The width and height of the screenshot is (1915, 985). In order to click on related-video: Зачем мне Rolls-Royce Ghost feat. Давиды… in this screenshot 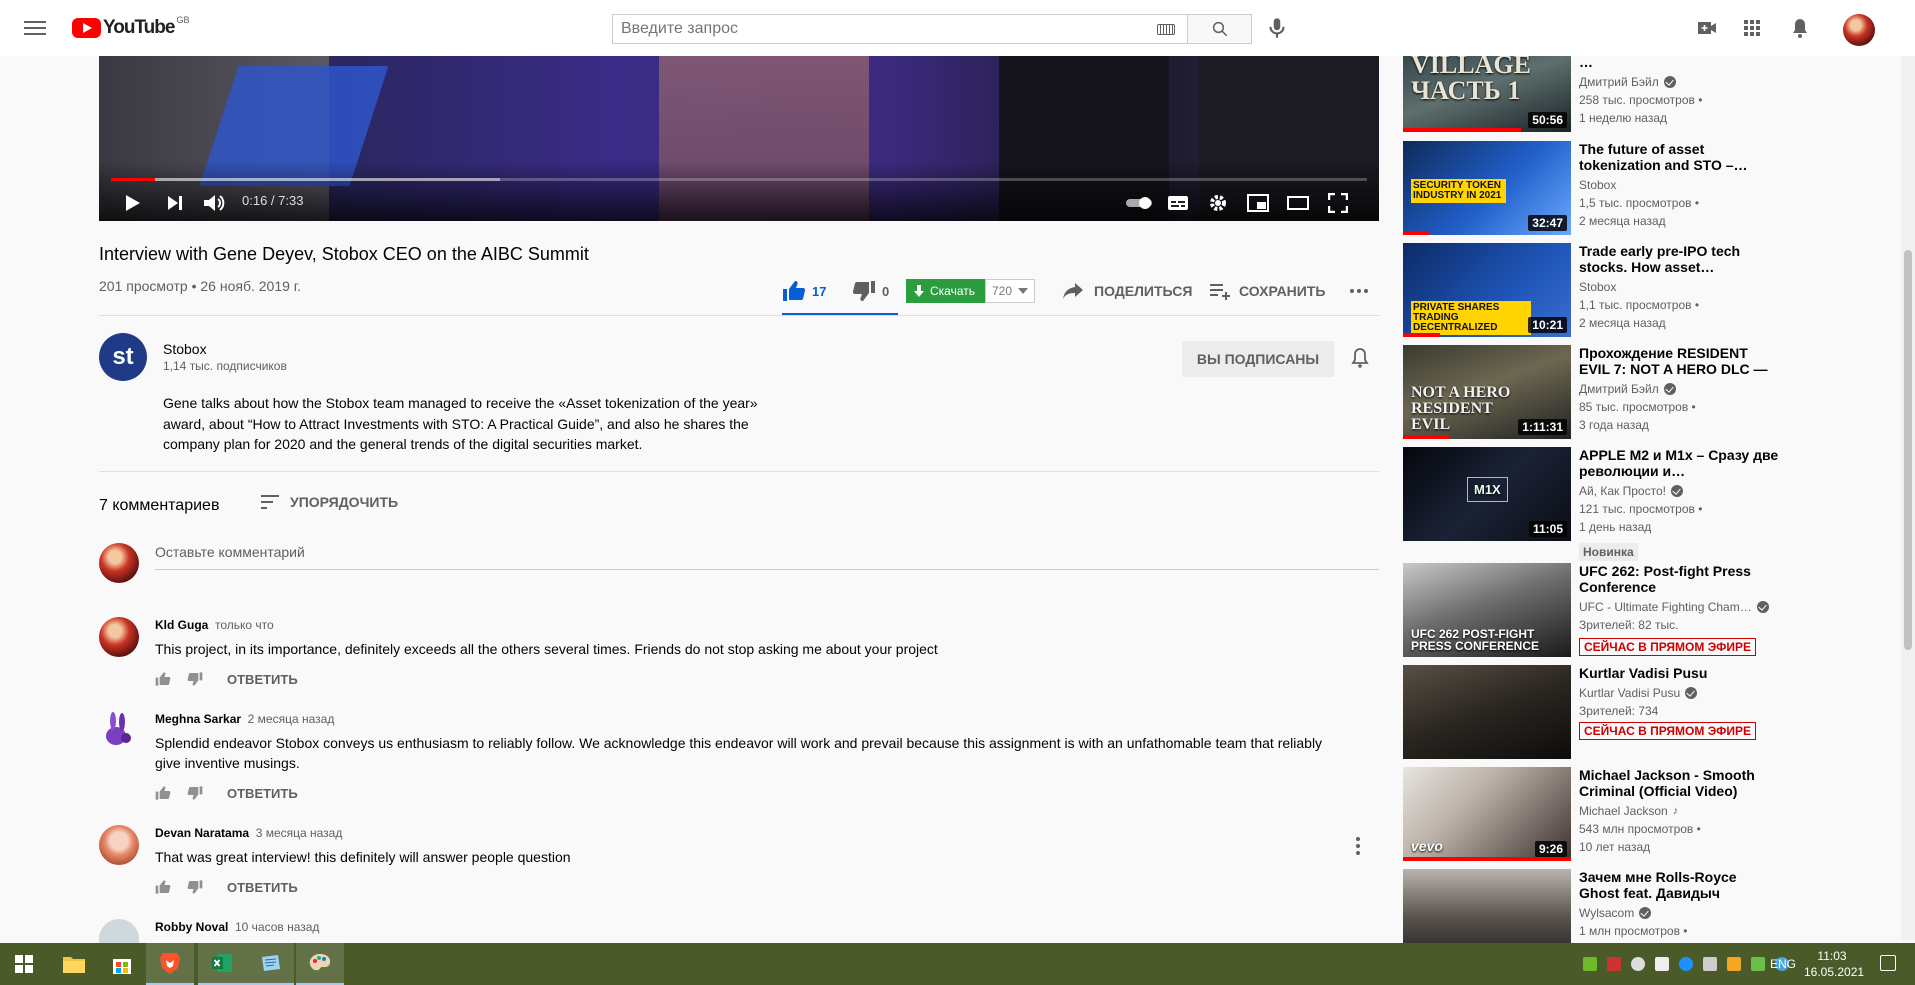, I will do `click(1653, 906)`.